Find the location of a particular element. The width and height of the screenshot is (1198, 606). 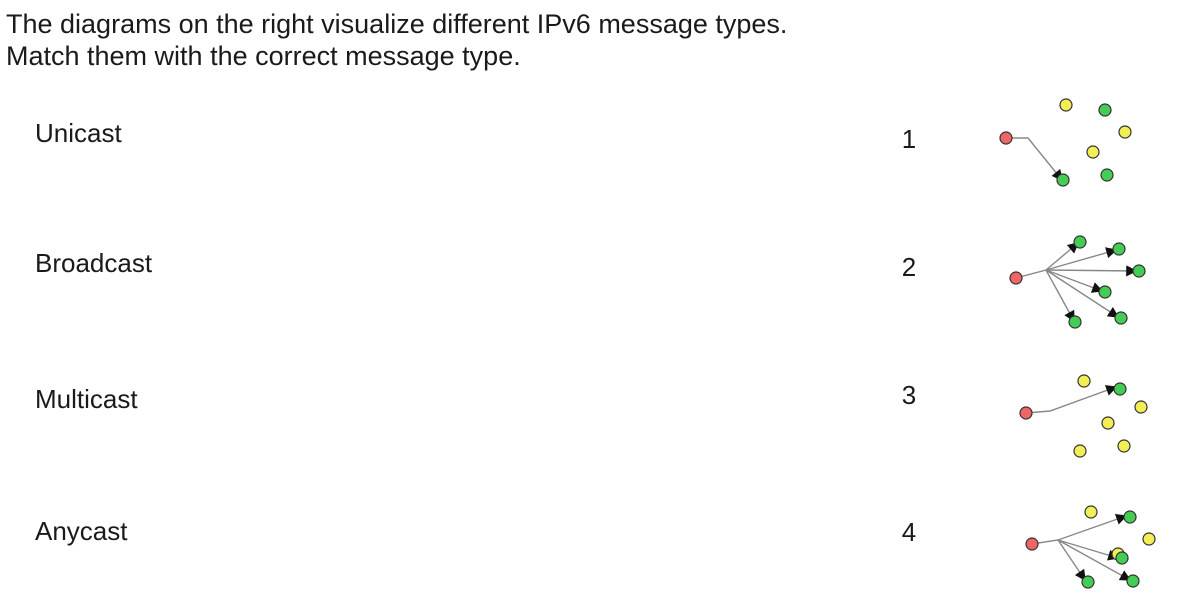

diagram-number-3: 3 is located at coordinates (909, 395).